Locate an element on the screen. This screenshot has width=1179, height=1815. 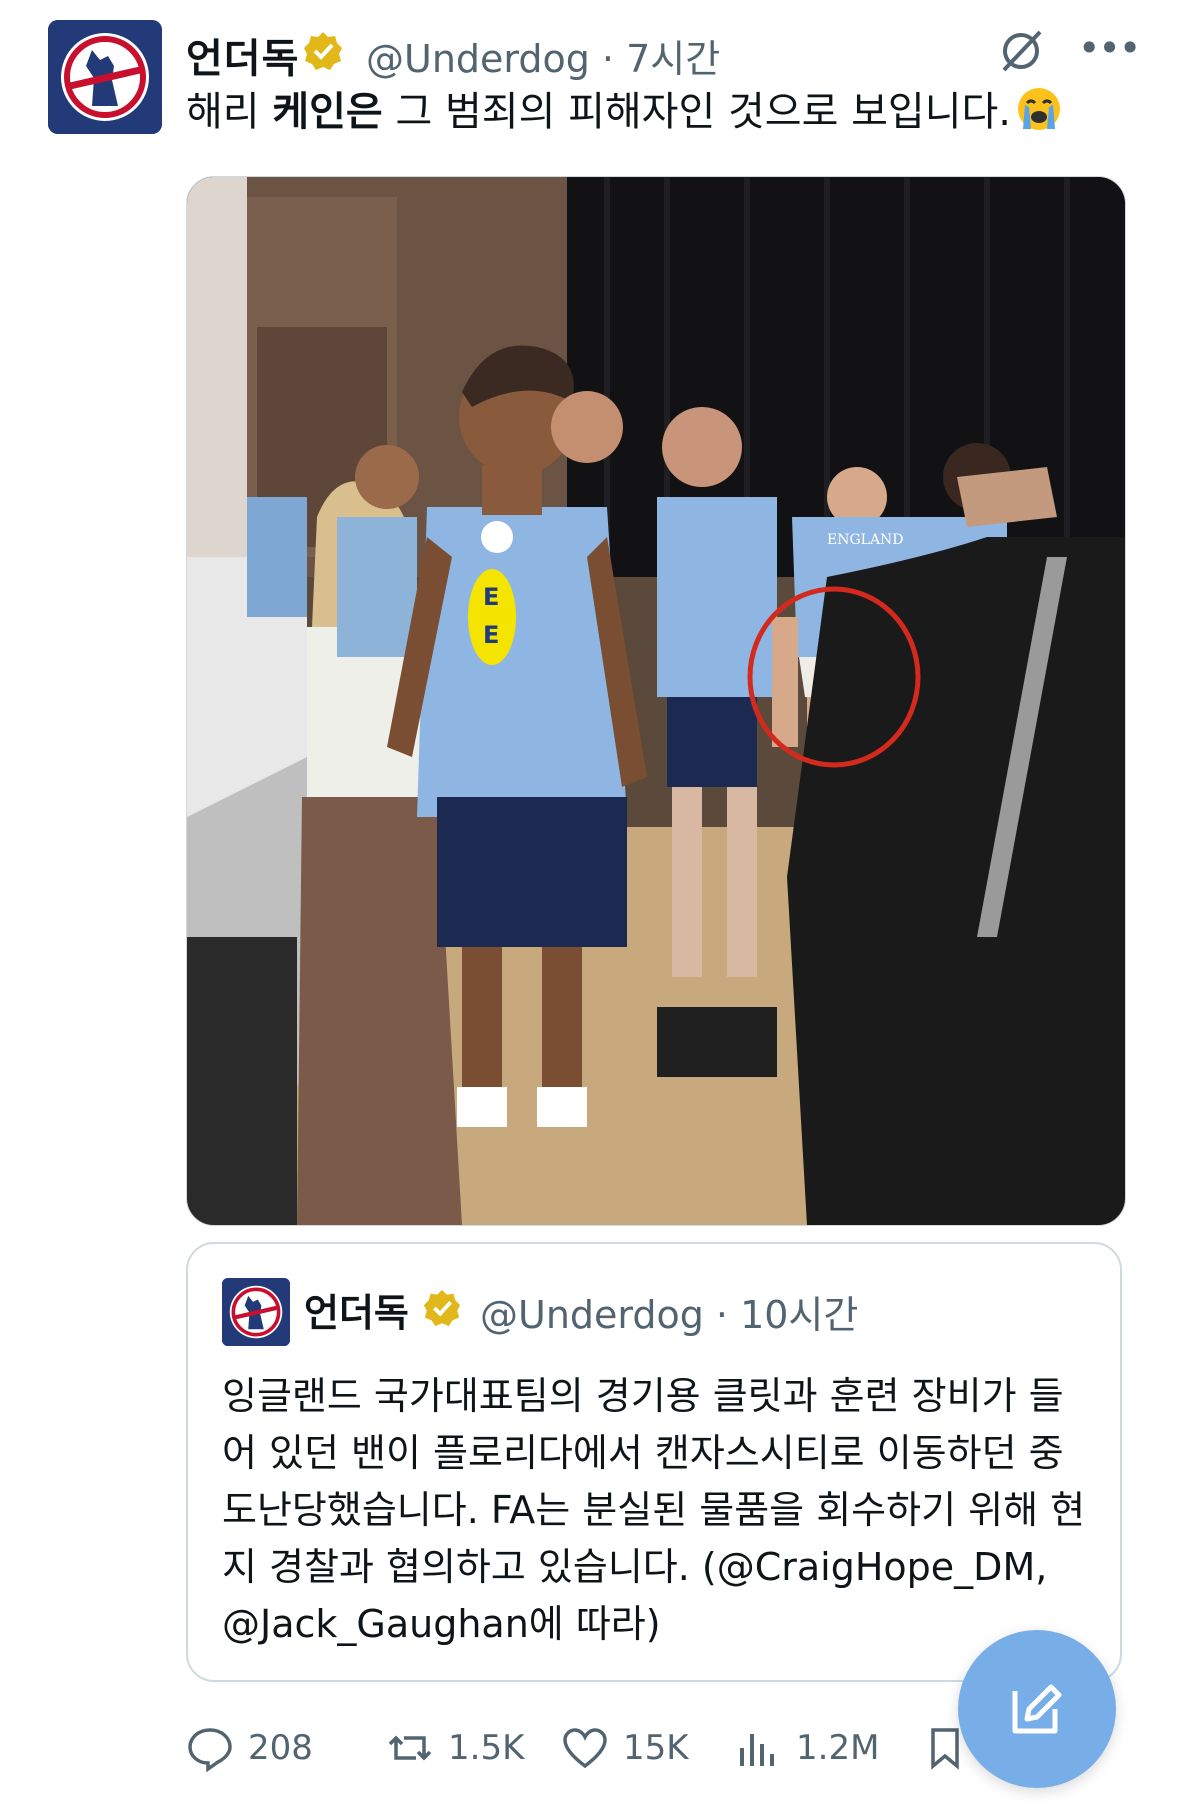
grok-icon is located at coordinates (1021, 51).